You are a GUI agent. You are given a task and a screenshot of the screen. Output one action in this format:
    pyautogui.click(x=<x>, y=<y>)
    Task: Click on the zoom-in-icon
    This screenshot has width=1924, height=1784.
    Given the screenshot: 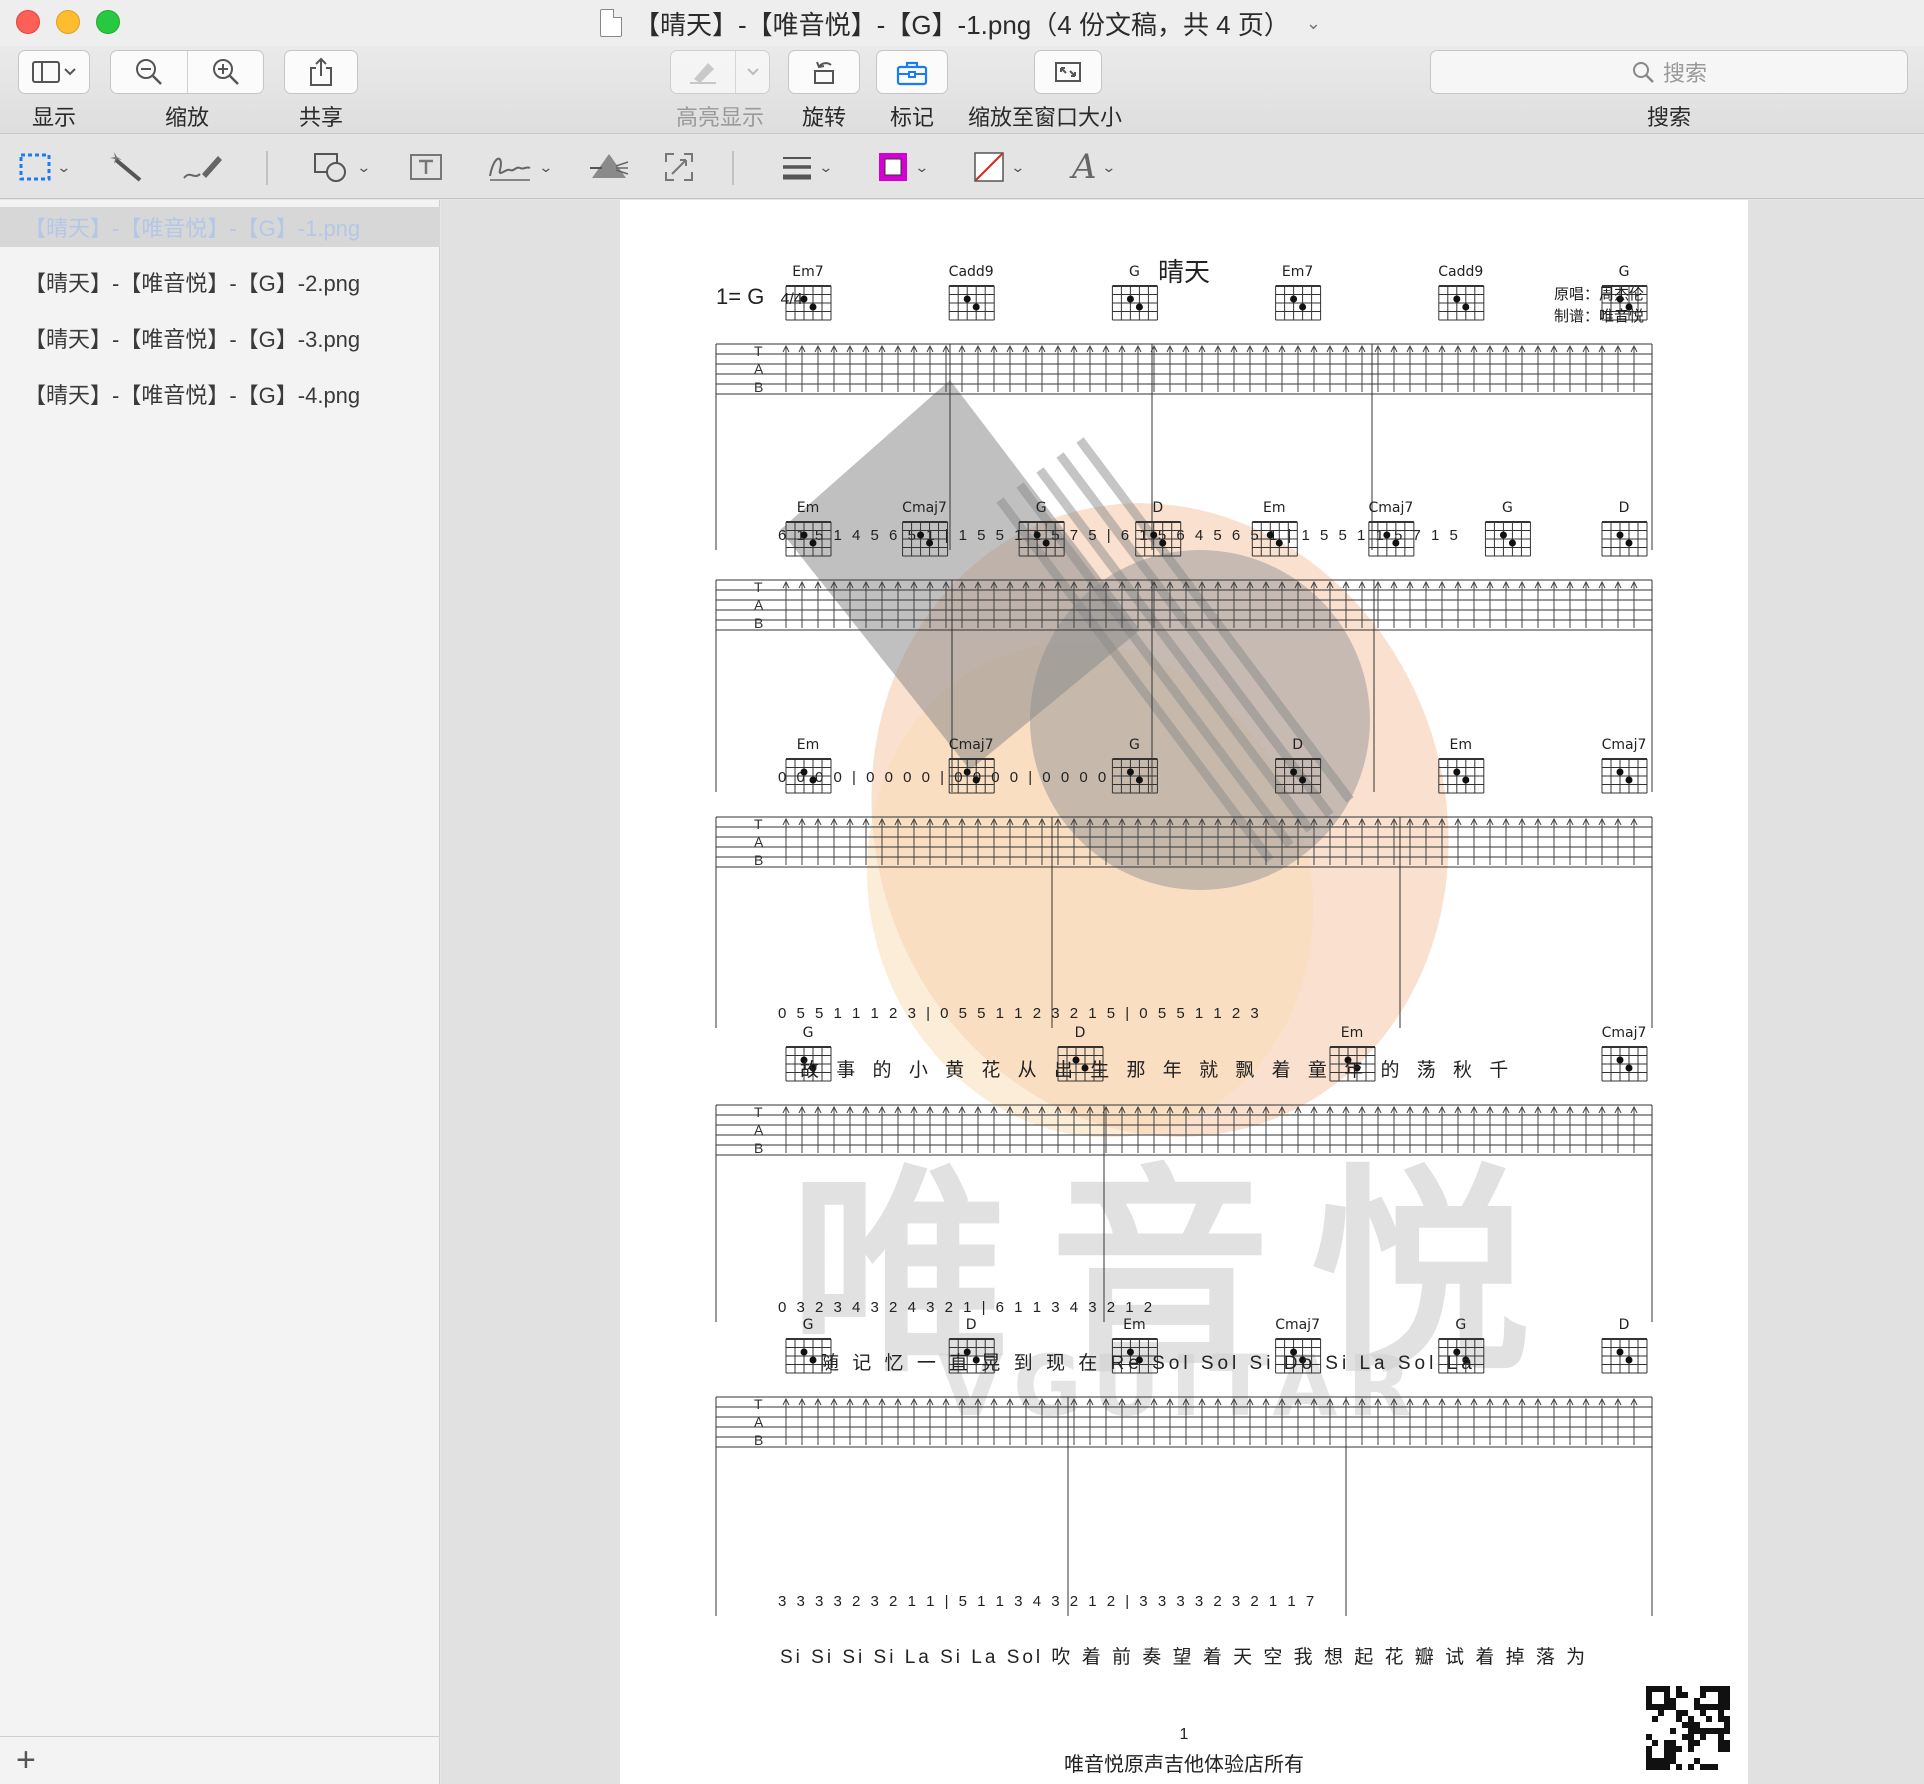 What is the action you would take?
    pyautogui.click(x=225, y=72)
    